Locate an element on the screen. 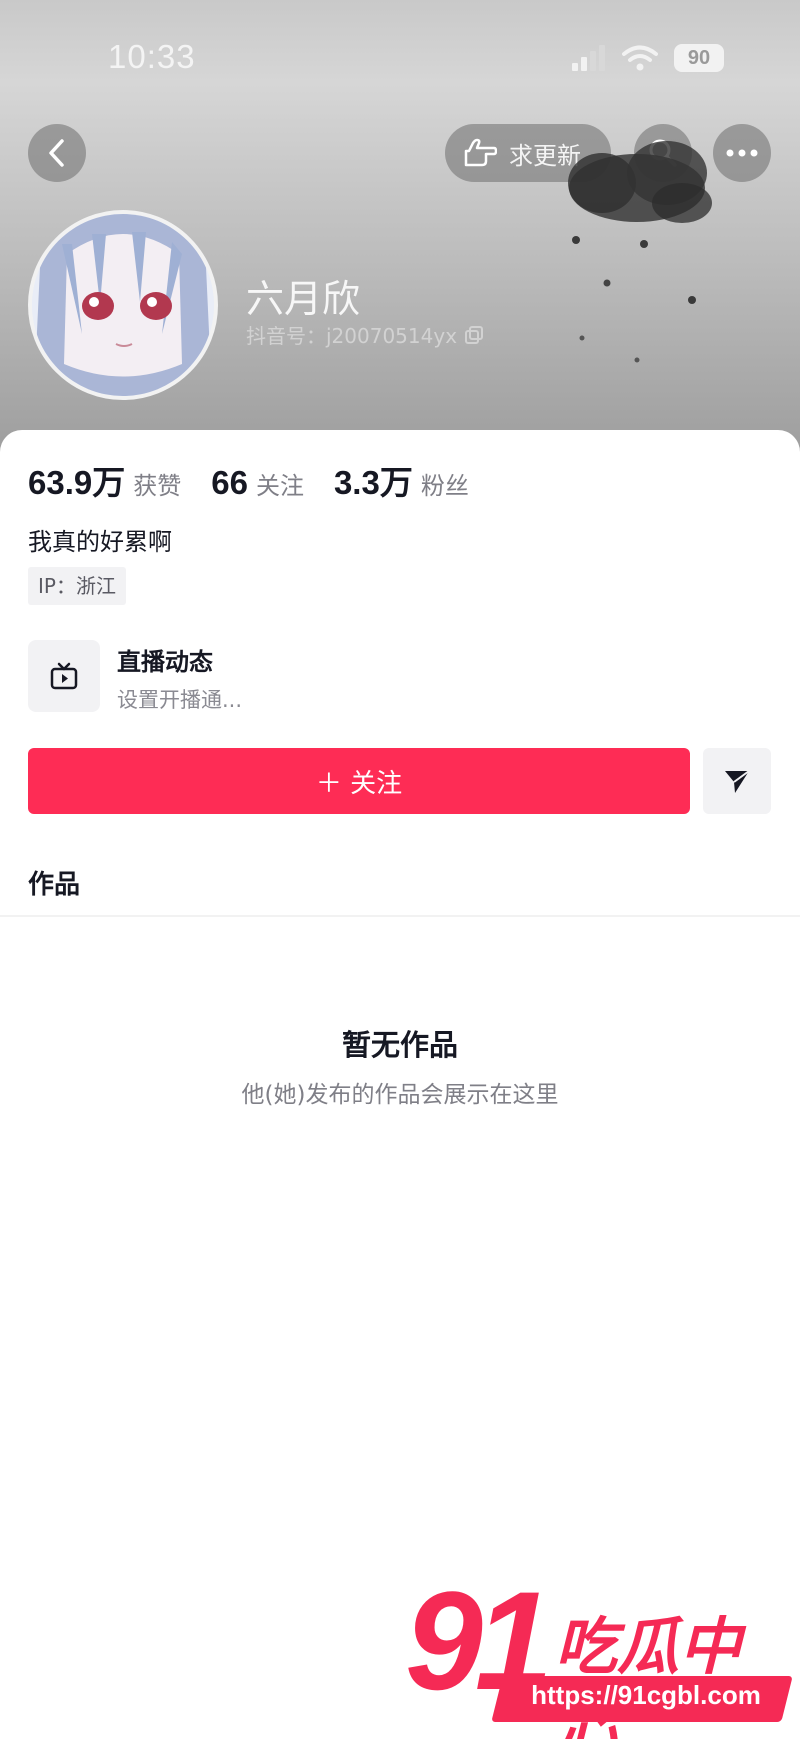 The width and height of the screenshot is (800, 1739). share-button is located at coordinates (737, 781).